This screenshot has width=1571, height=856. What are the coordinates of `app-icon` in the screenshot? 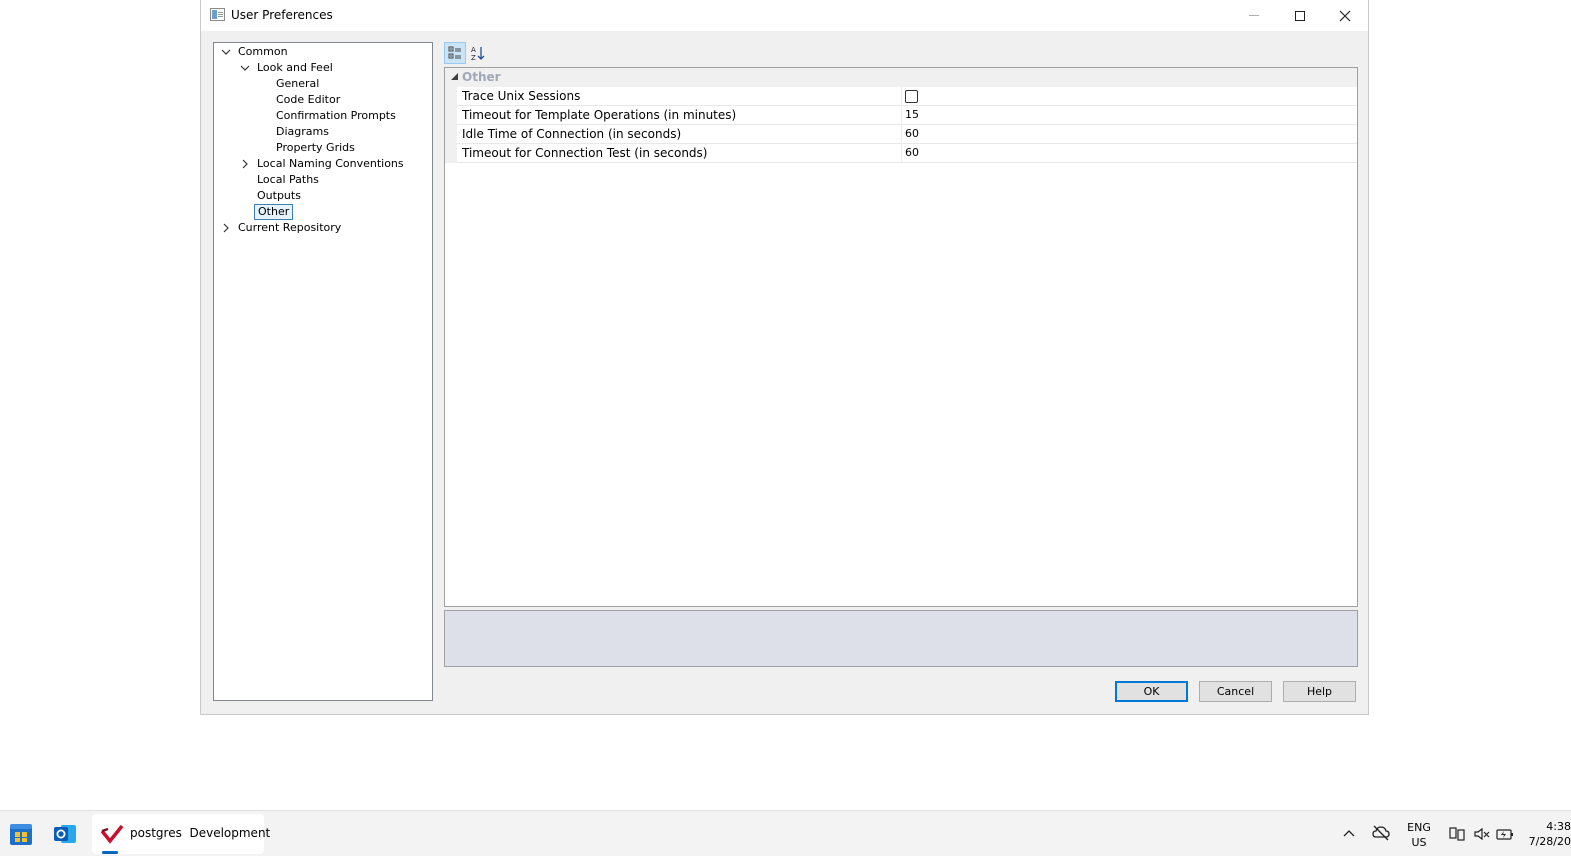 It's located at (217, 14).